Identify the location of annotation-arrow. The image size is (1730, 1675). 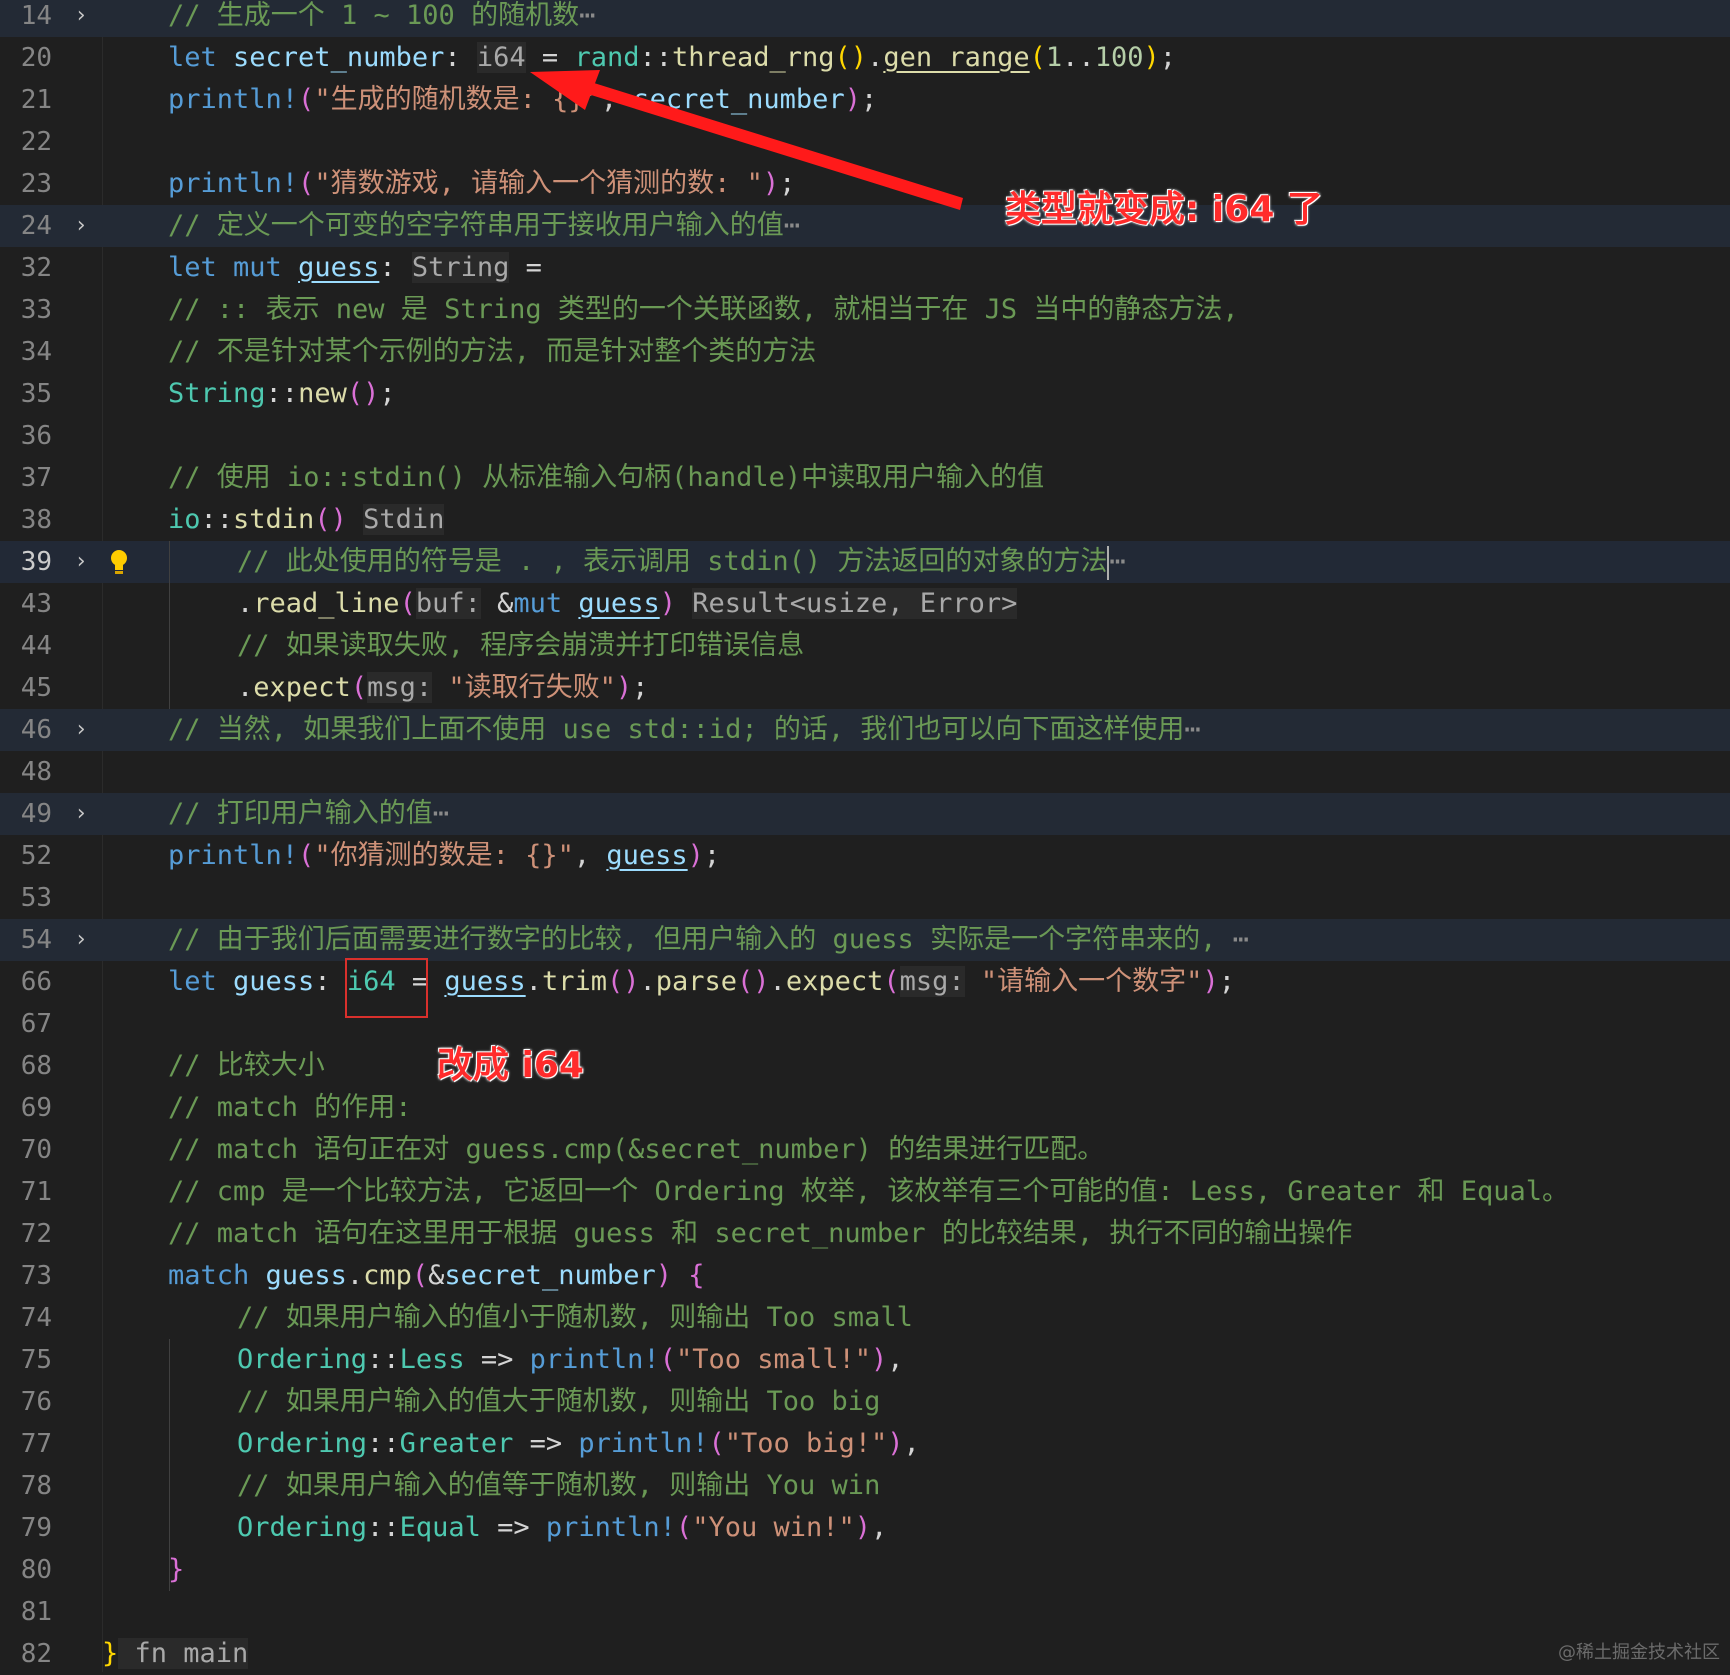
(746, 140).